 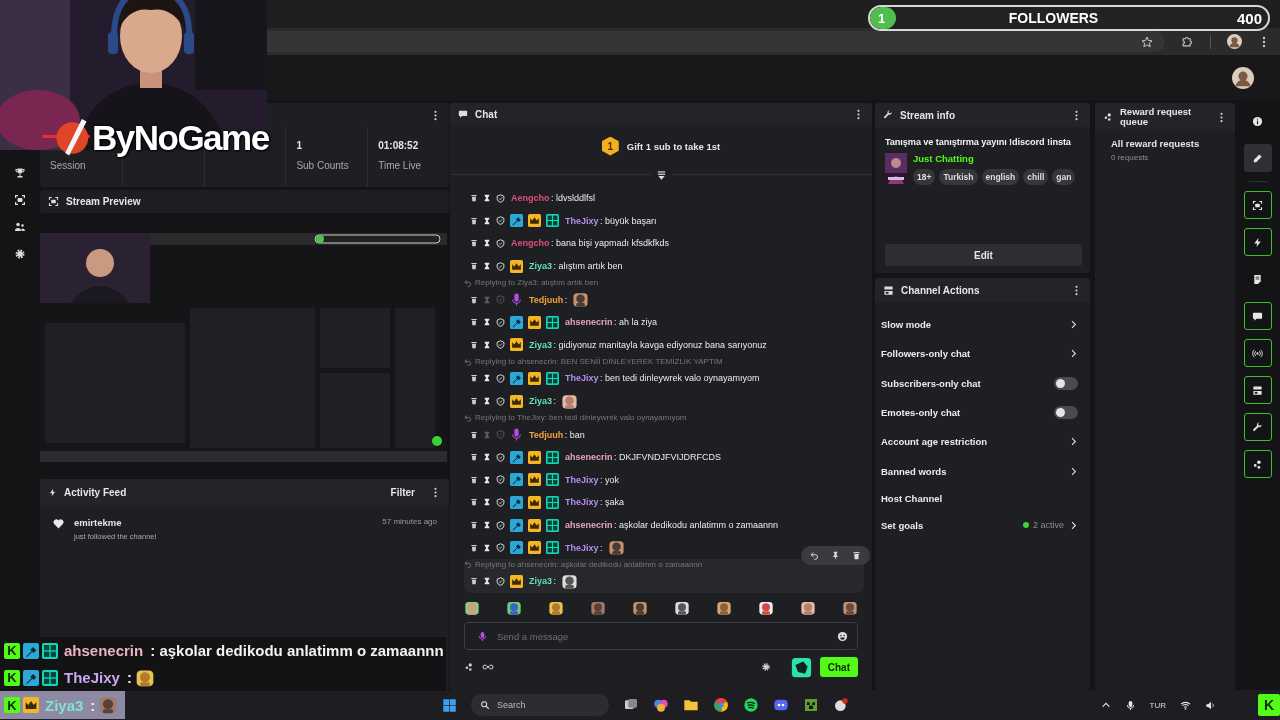 What do you see at coordinates (1147, 41) in the screenshot?
I see `star-icon` at bounding box center [1147, 41].